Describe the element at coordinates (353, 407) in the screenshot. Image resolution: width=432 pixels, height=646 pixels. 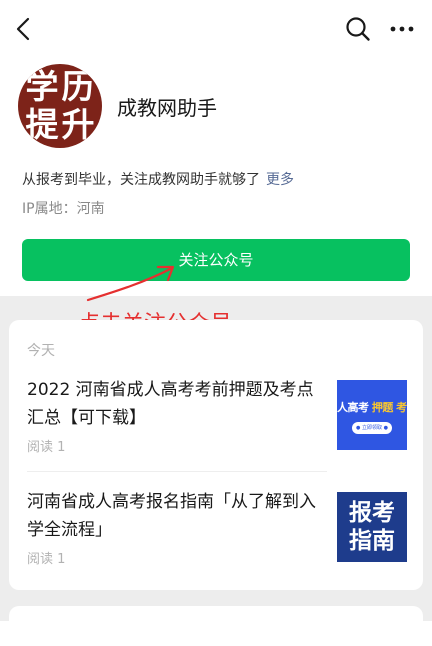
I see `thumbnail-text-prefix: 人高考` at that location.